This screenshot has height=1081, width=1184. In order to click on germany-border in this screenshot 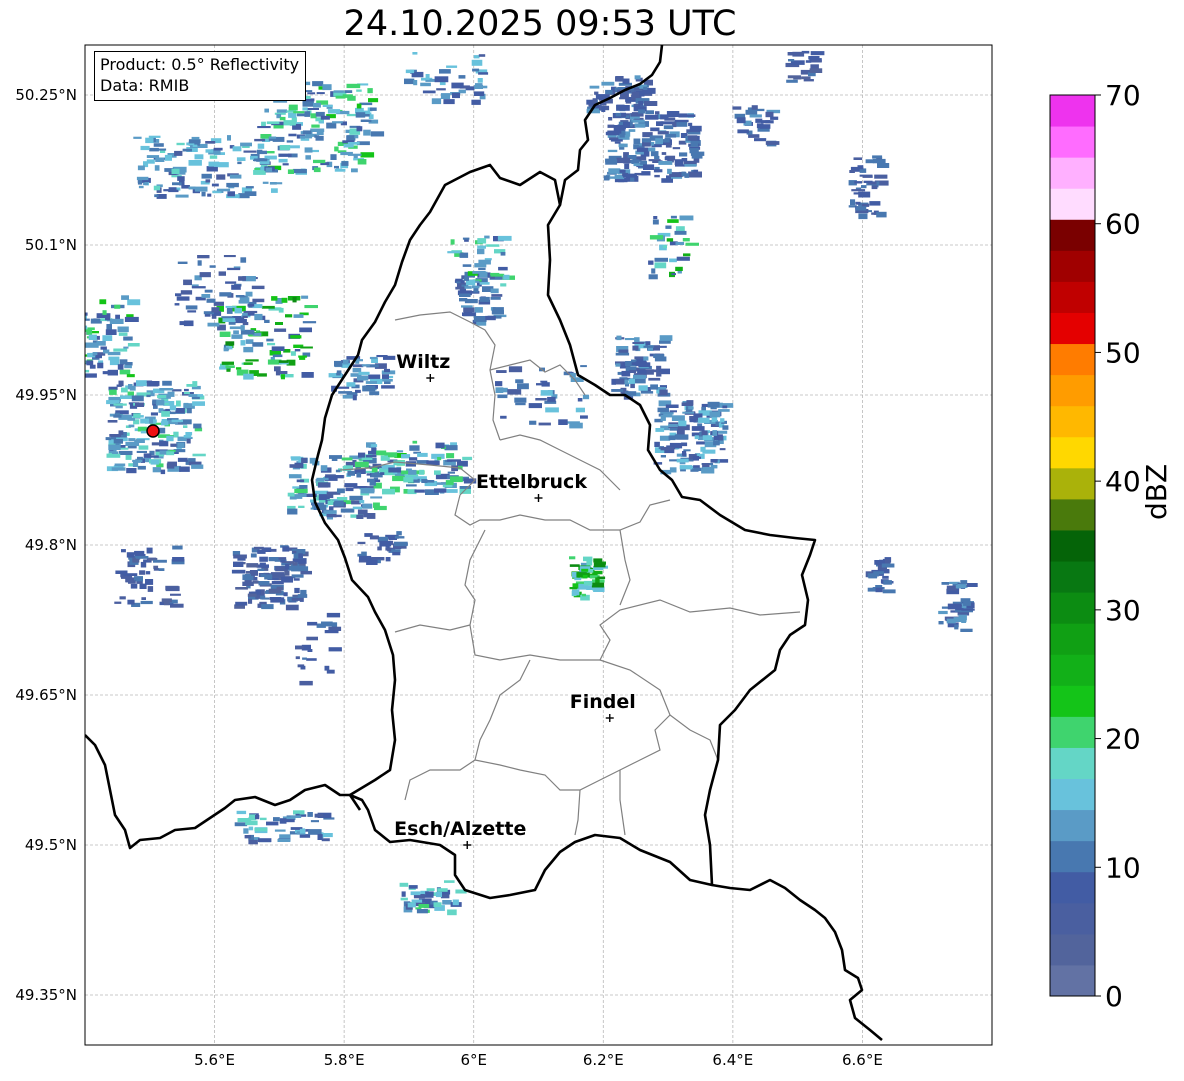, I will do `click(797, 959)`.